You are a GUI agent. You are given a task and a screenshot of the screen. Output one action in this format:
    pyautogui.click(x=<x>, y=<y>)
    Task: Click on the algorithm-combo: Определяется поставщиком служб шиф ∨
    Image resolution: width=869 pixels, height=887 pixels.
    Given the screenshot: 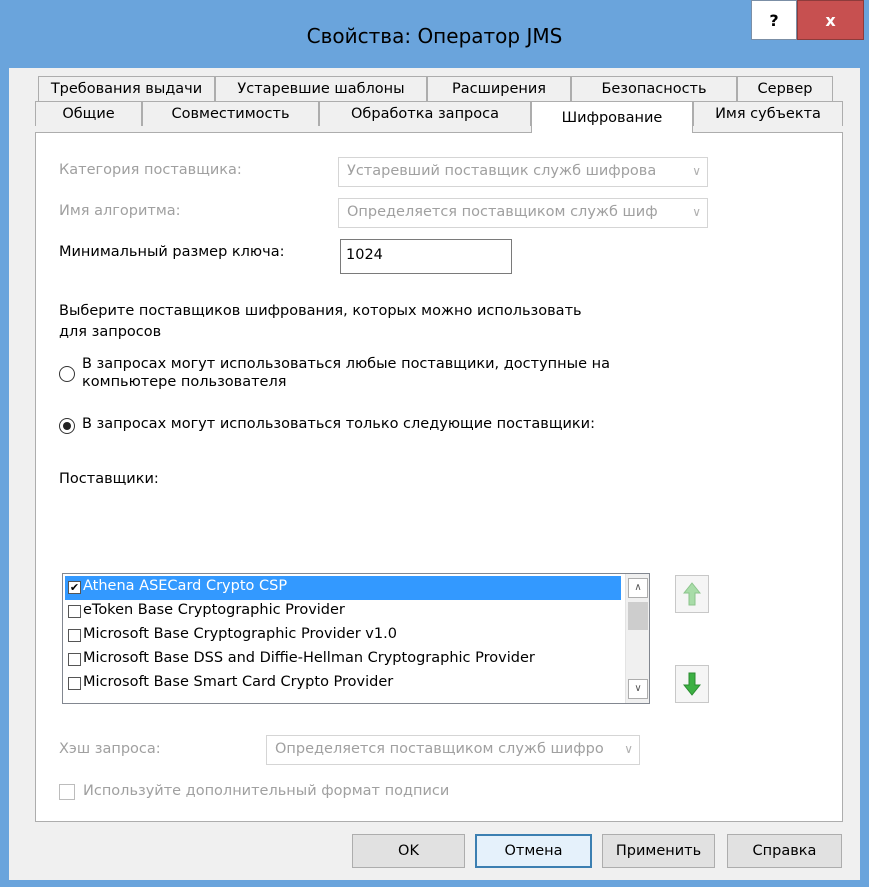 What is the action you would take?
    pyautogui.click(x=523, y=213)
    